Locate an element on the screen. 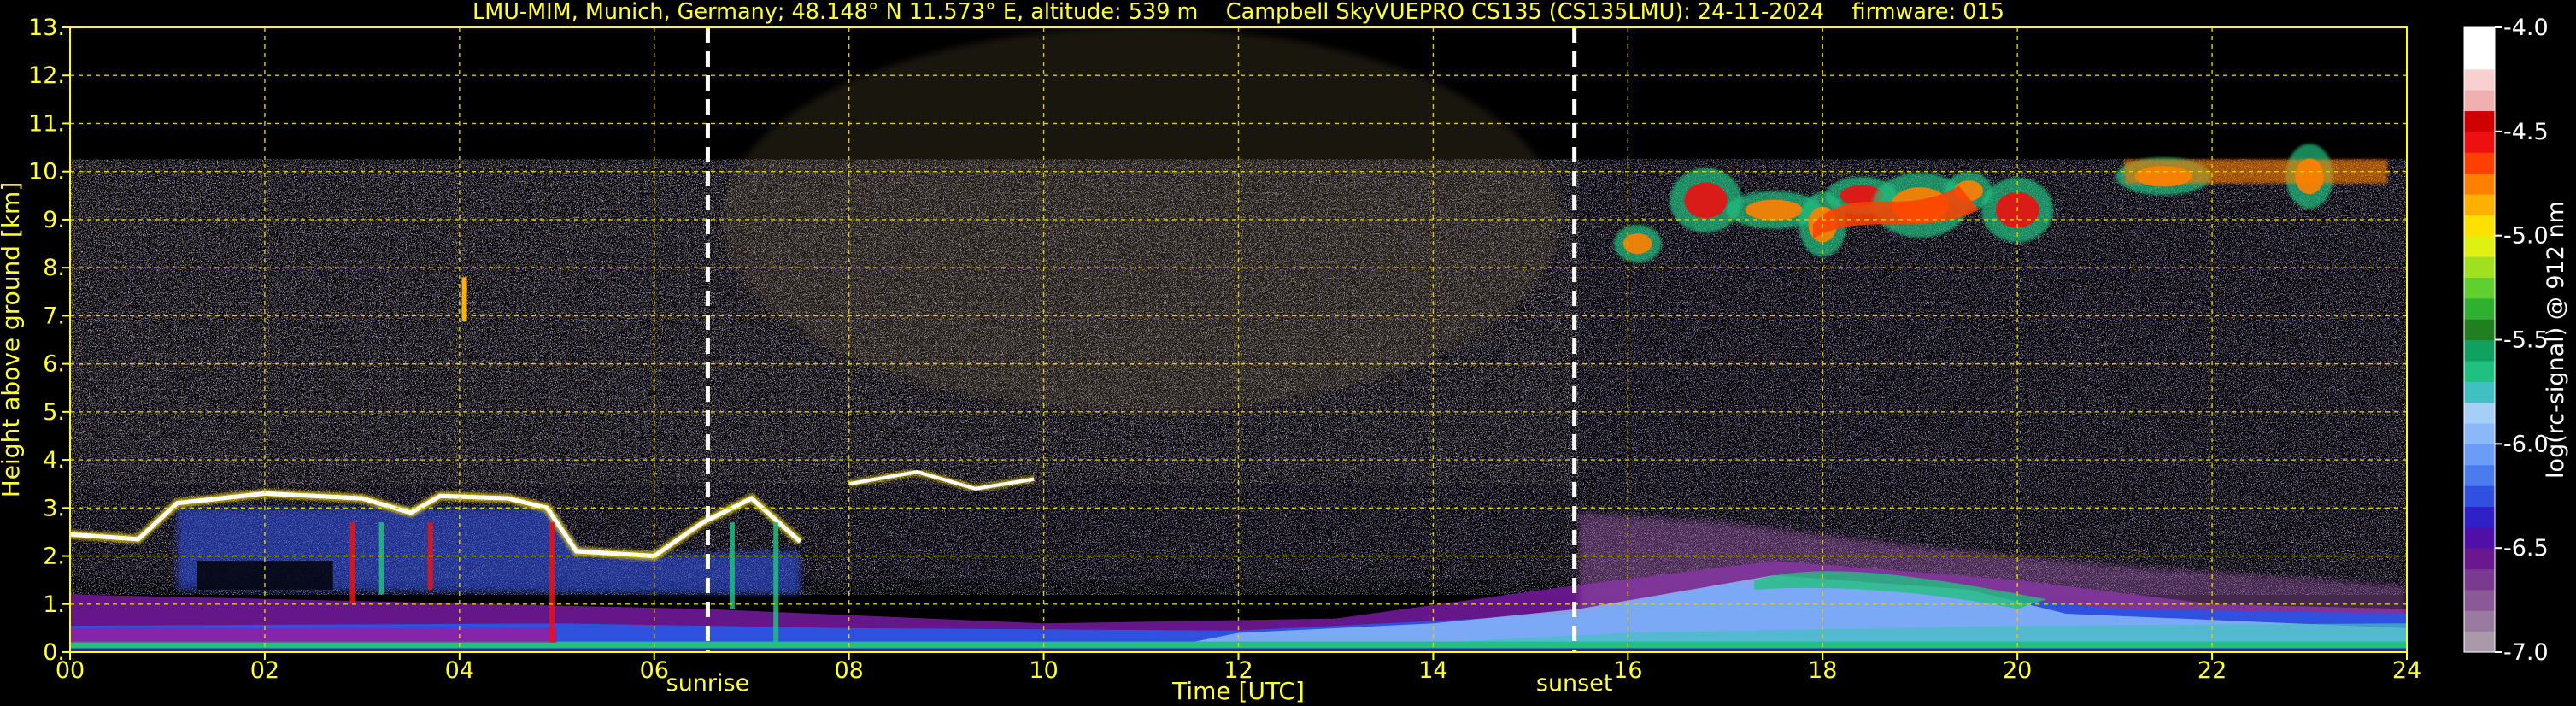 The height and width of the screenshot is (706, 2576). sunrise-label: sunrise is located at coordinates (708, 683).